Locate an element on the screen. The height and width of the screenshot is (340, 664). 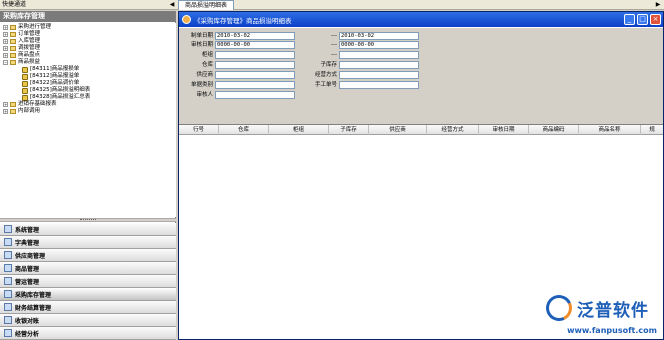
warehouse-label: 仓库 is located at coordinates (207, 65).